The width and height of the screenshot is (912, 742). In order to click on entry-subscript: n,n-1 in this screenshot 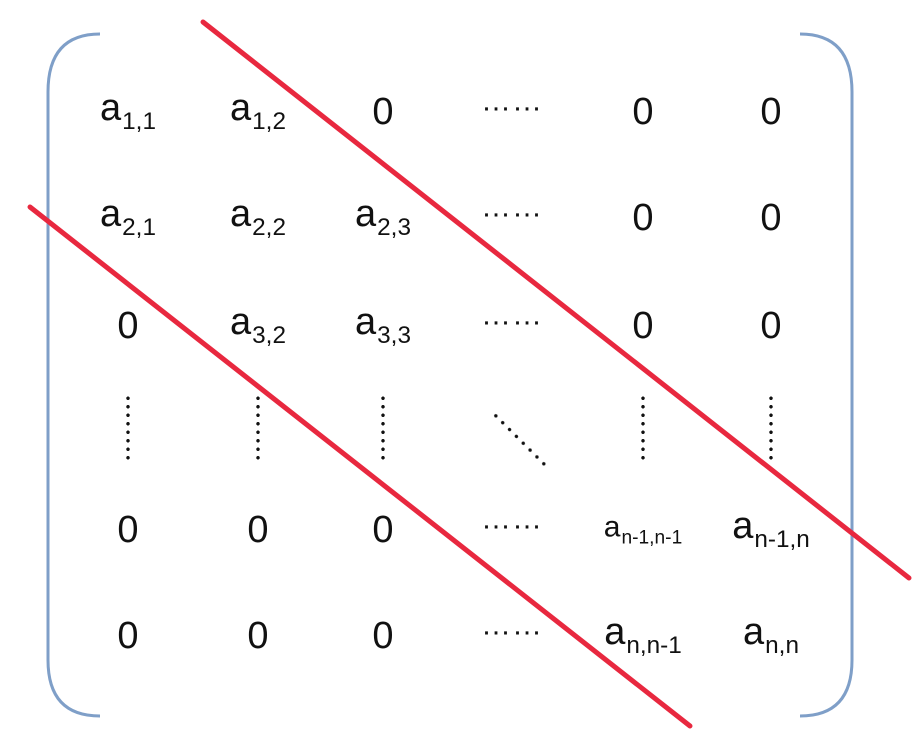, I will do `click(654, 646)`.